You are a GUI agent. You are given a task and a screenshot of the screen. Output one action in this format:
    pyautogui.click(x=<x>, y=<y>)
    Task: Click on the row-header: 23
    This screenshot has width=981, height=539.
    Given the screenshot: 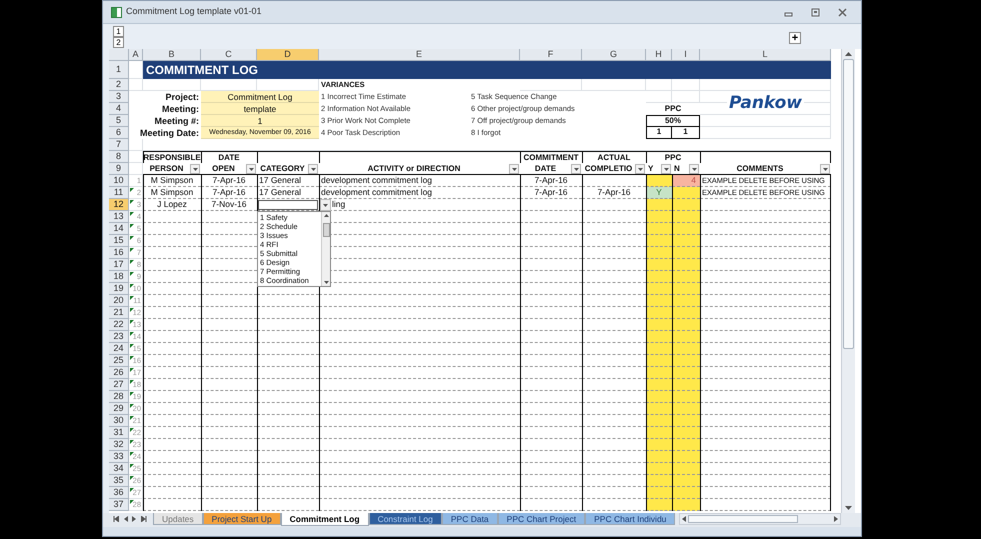 What is the action you would take?
    pyautogui.click(x=119, y=337)
    